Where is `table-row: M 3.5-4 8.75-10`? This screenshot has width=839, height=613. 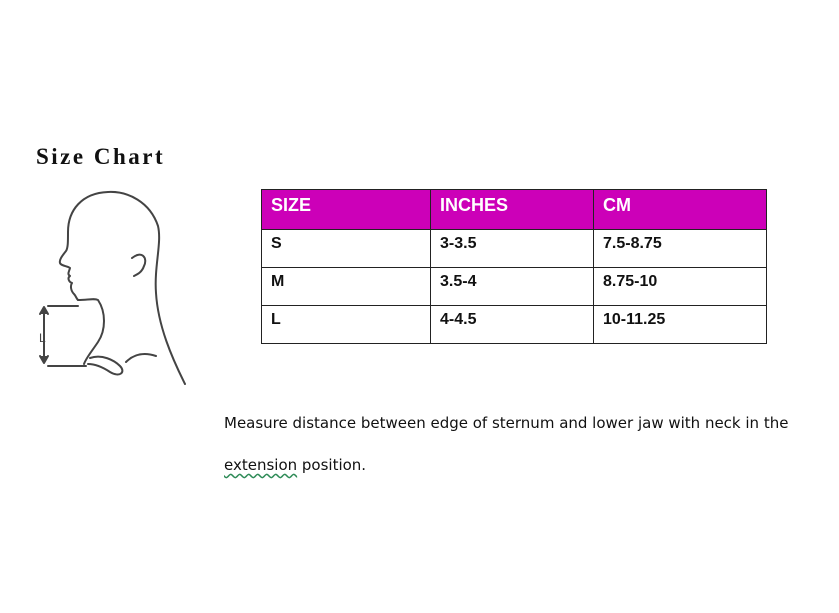
table-row: M 3.5-4 8.75-10 is located at coordinates (514, 286).